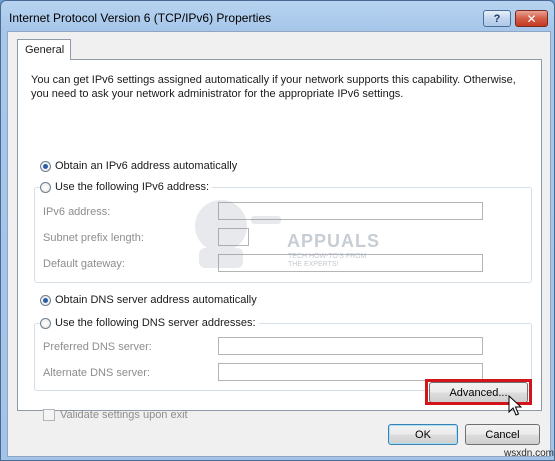 The height and width of the screenshot is (461, 555). Describe the element at coordinates (132, 187) in the screenshot. I see `ipv6-manual-label: Use the following IPv6 address:` at that location.